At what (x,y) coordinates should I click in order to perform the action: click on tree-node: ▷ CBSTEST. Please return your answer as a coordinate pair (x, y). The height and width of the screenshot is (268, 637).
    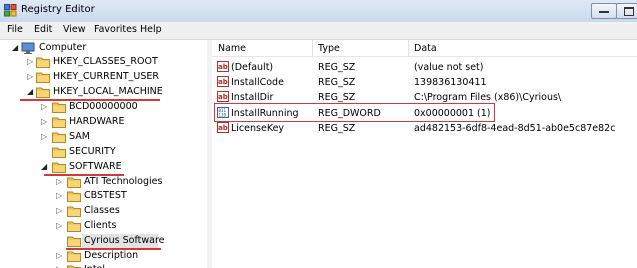
    Looking at the image, I should click on (103, 196).